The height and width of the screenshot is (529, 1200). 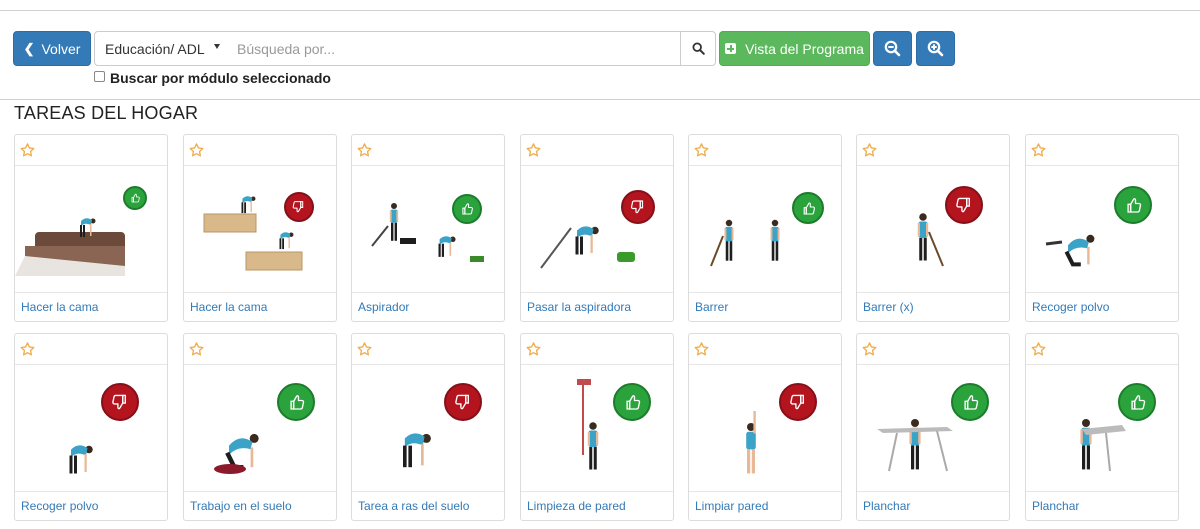 What do you see at coordinates (597, 306) in the screenshot?
I see `exercise-label: Pasar la aspiradora` at bounding box center [597, 306].